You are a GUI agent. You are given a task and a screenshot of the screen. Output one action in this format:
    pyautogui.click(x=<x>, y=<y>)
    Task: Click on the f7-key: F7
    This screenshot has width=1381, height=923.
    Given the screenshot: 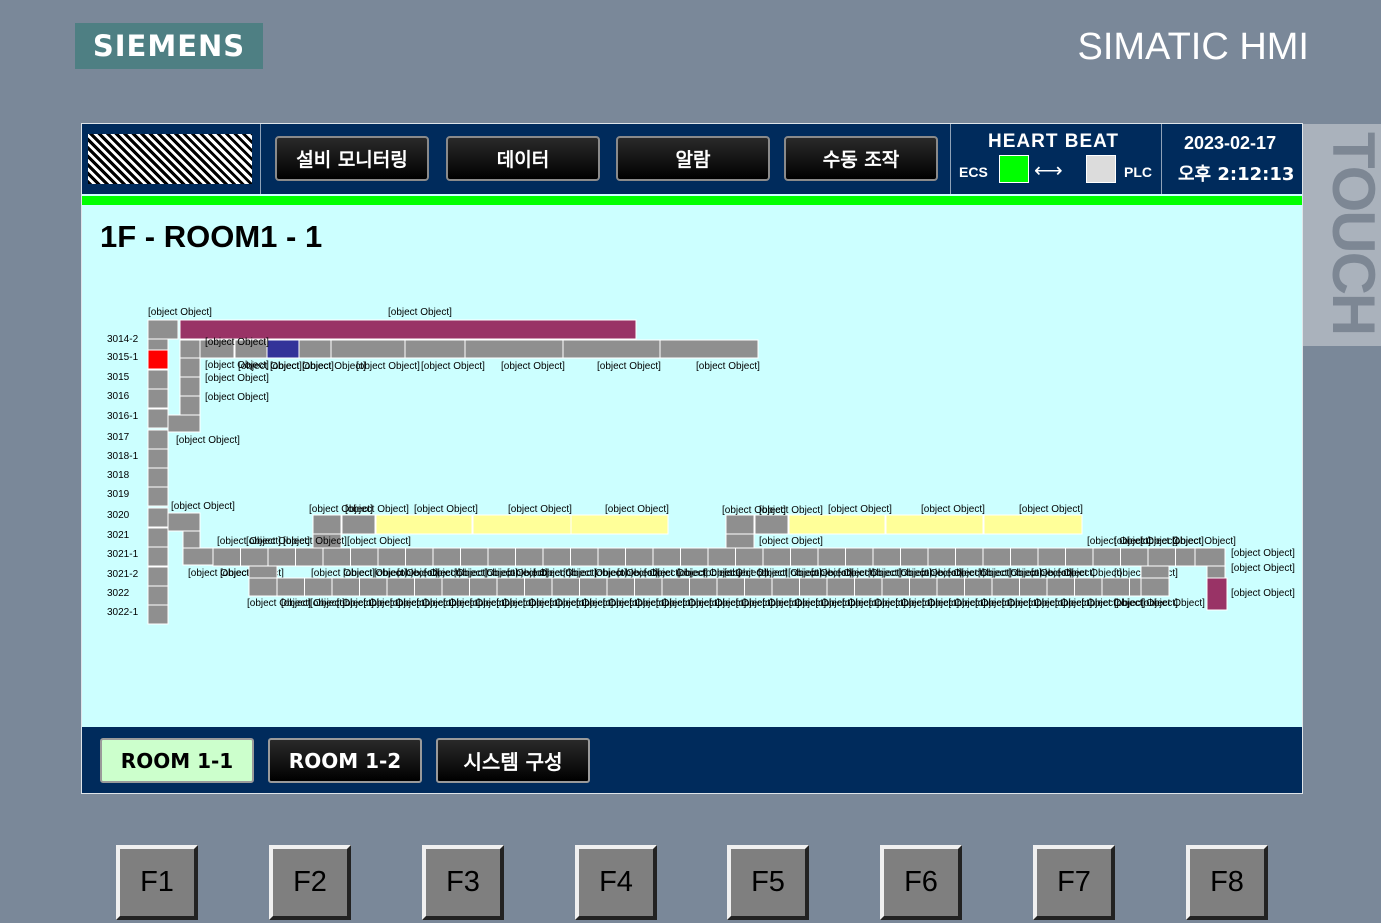 What is the action you would take?
    pyautogui.click(x=1074, y=882)
    